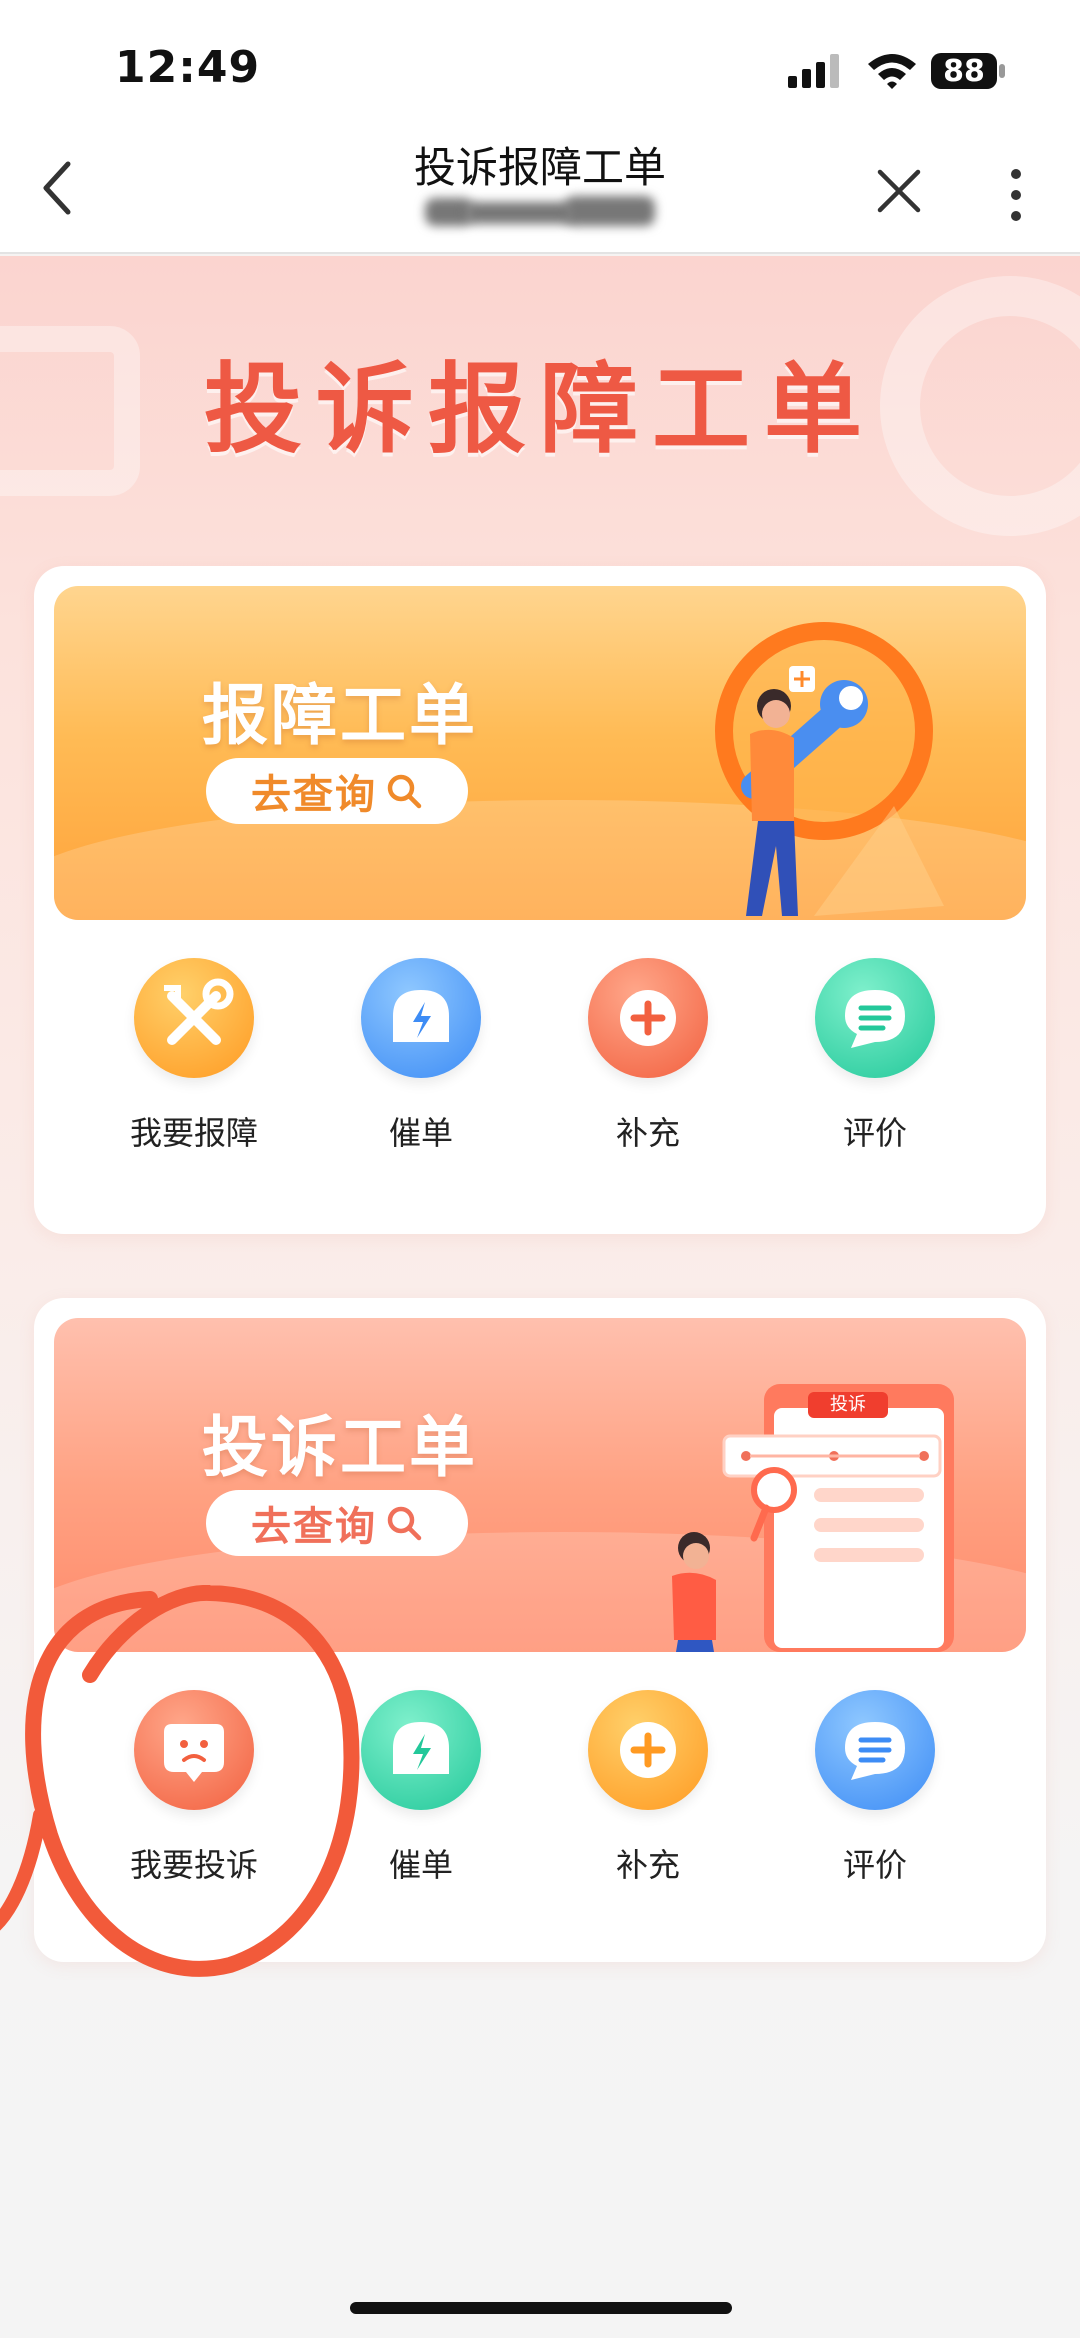  I want to click on file-complaint-action: 我要投诉, so click(194, 1800).